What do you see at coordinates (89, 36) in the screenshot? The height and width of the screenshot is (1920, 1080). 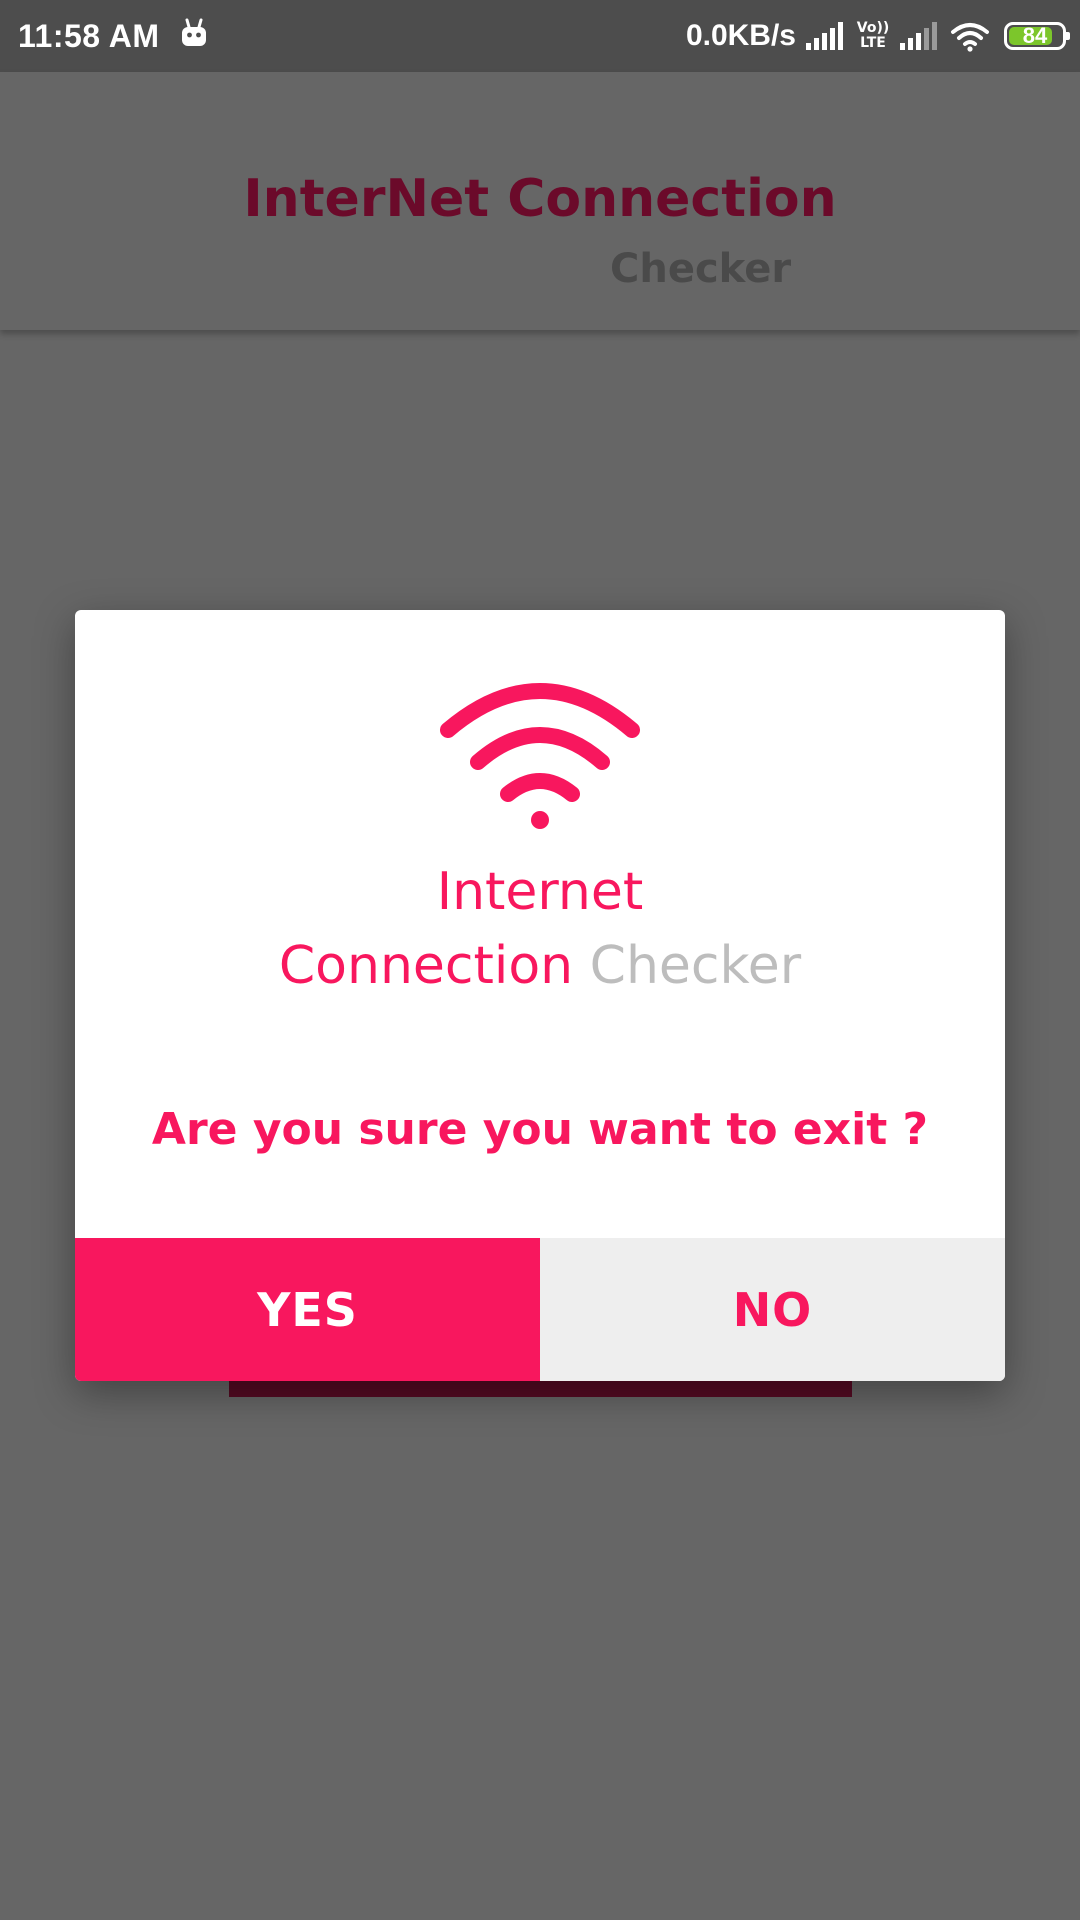 I see `status-time: 11:58 AM` at bounding box center [89, 36].